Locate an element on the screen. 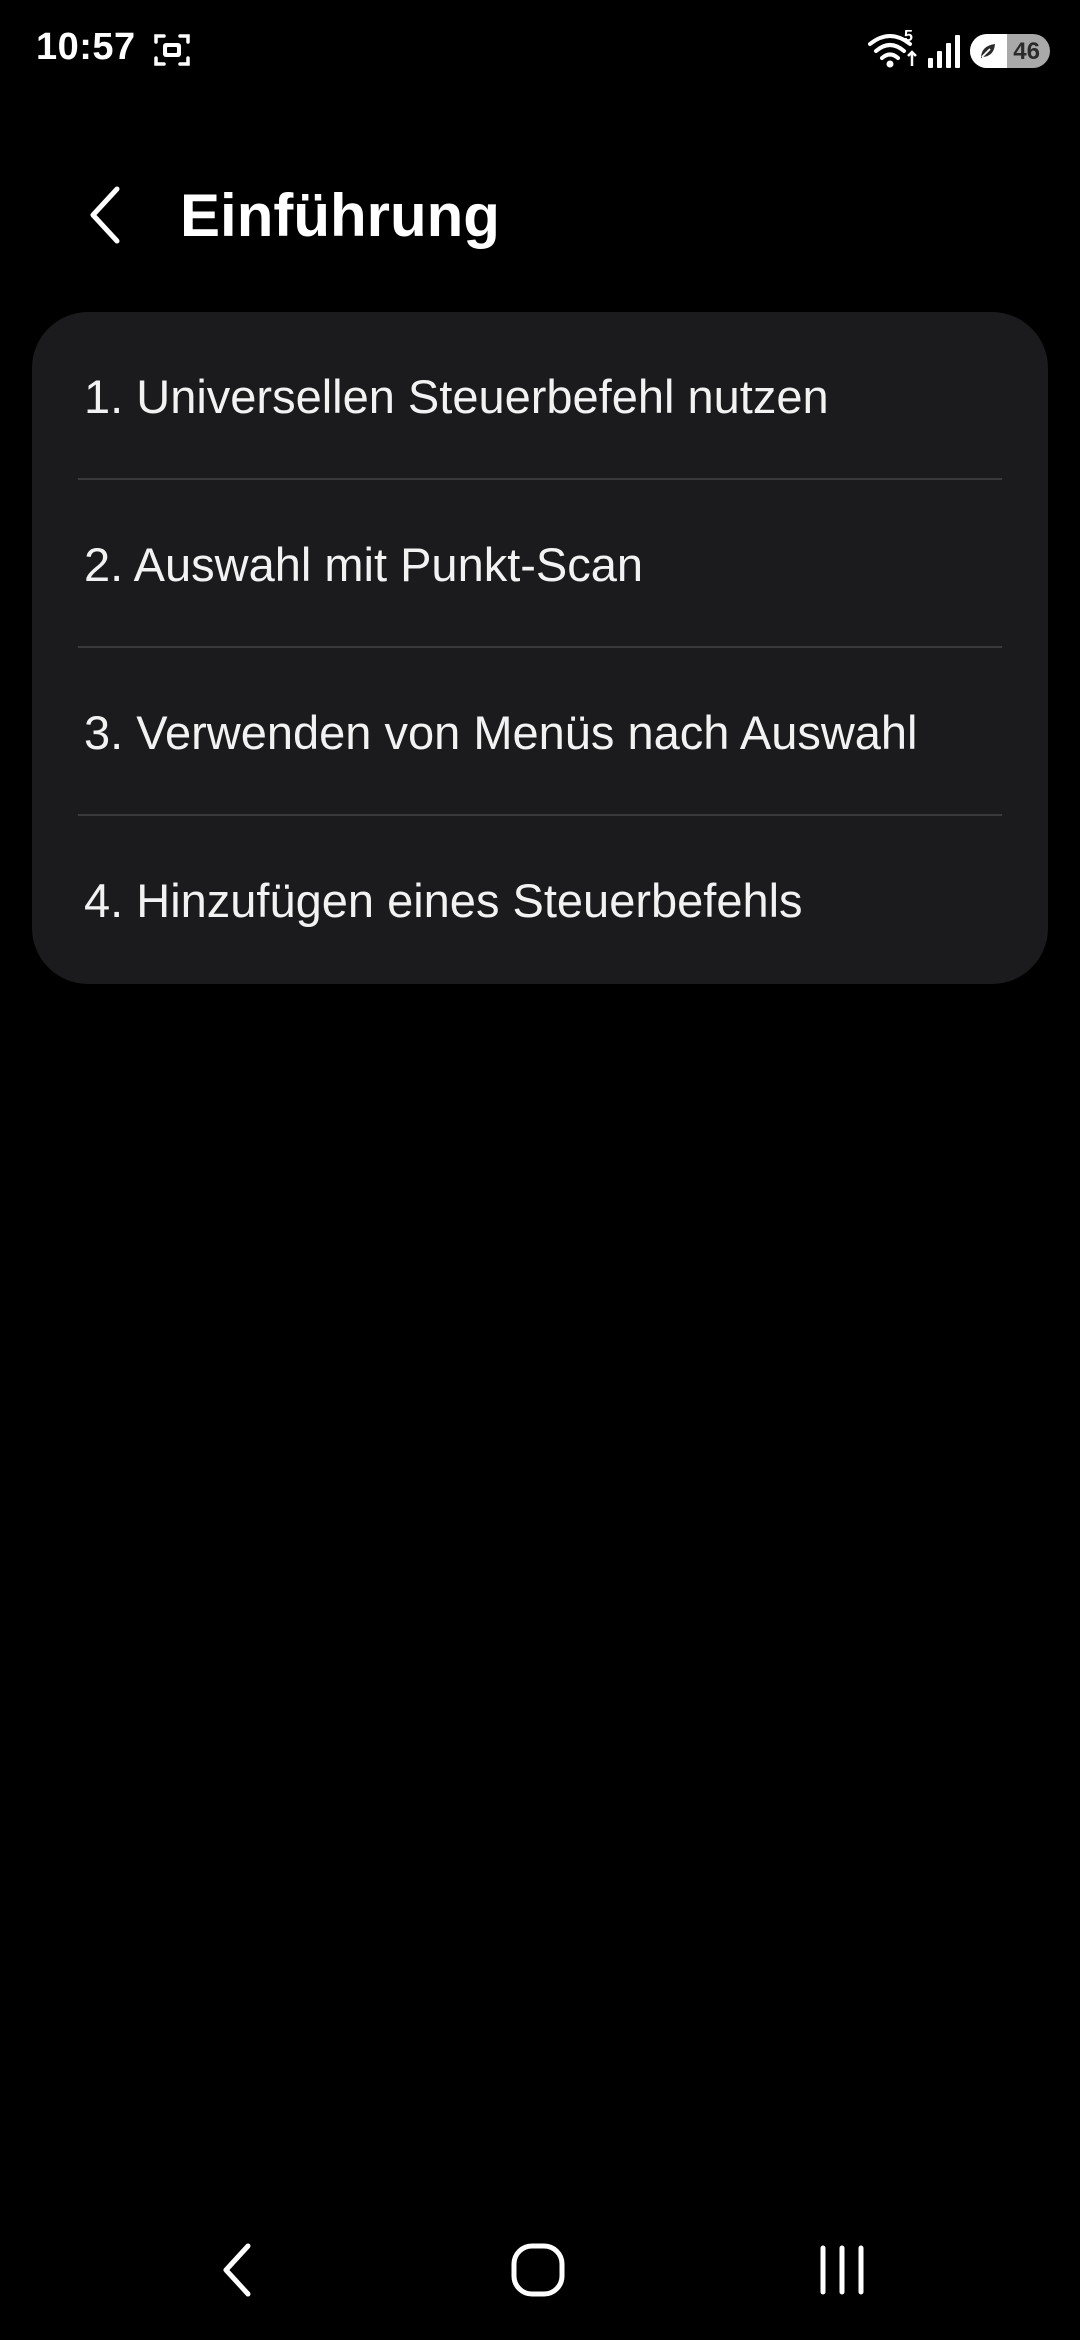  list-item-label: 4. Hinzufügen eines Steuerbefehls is located at coordinates (443, 900).